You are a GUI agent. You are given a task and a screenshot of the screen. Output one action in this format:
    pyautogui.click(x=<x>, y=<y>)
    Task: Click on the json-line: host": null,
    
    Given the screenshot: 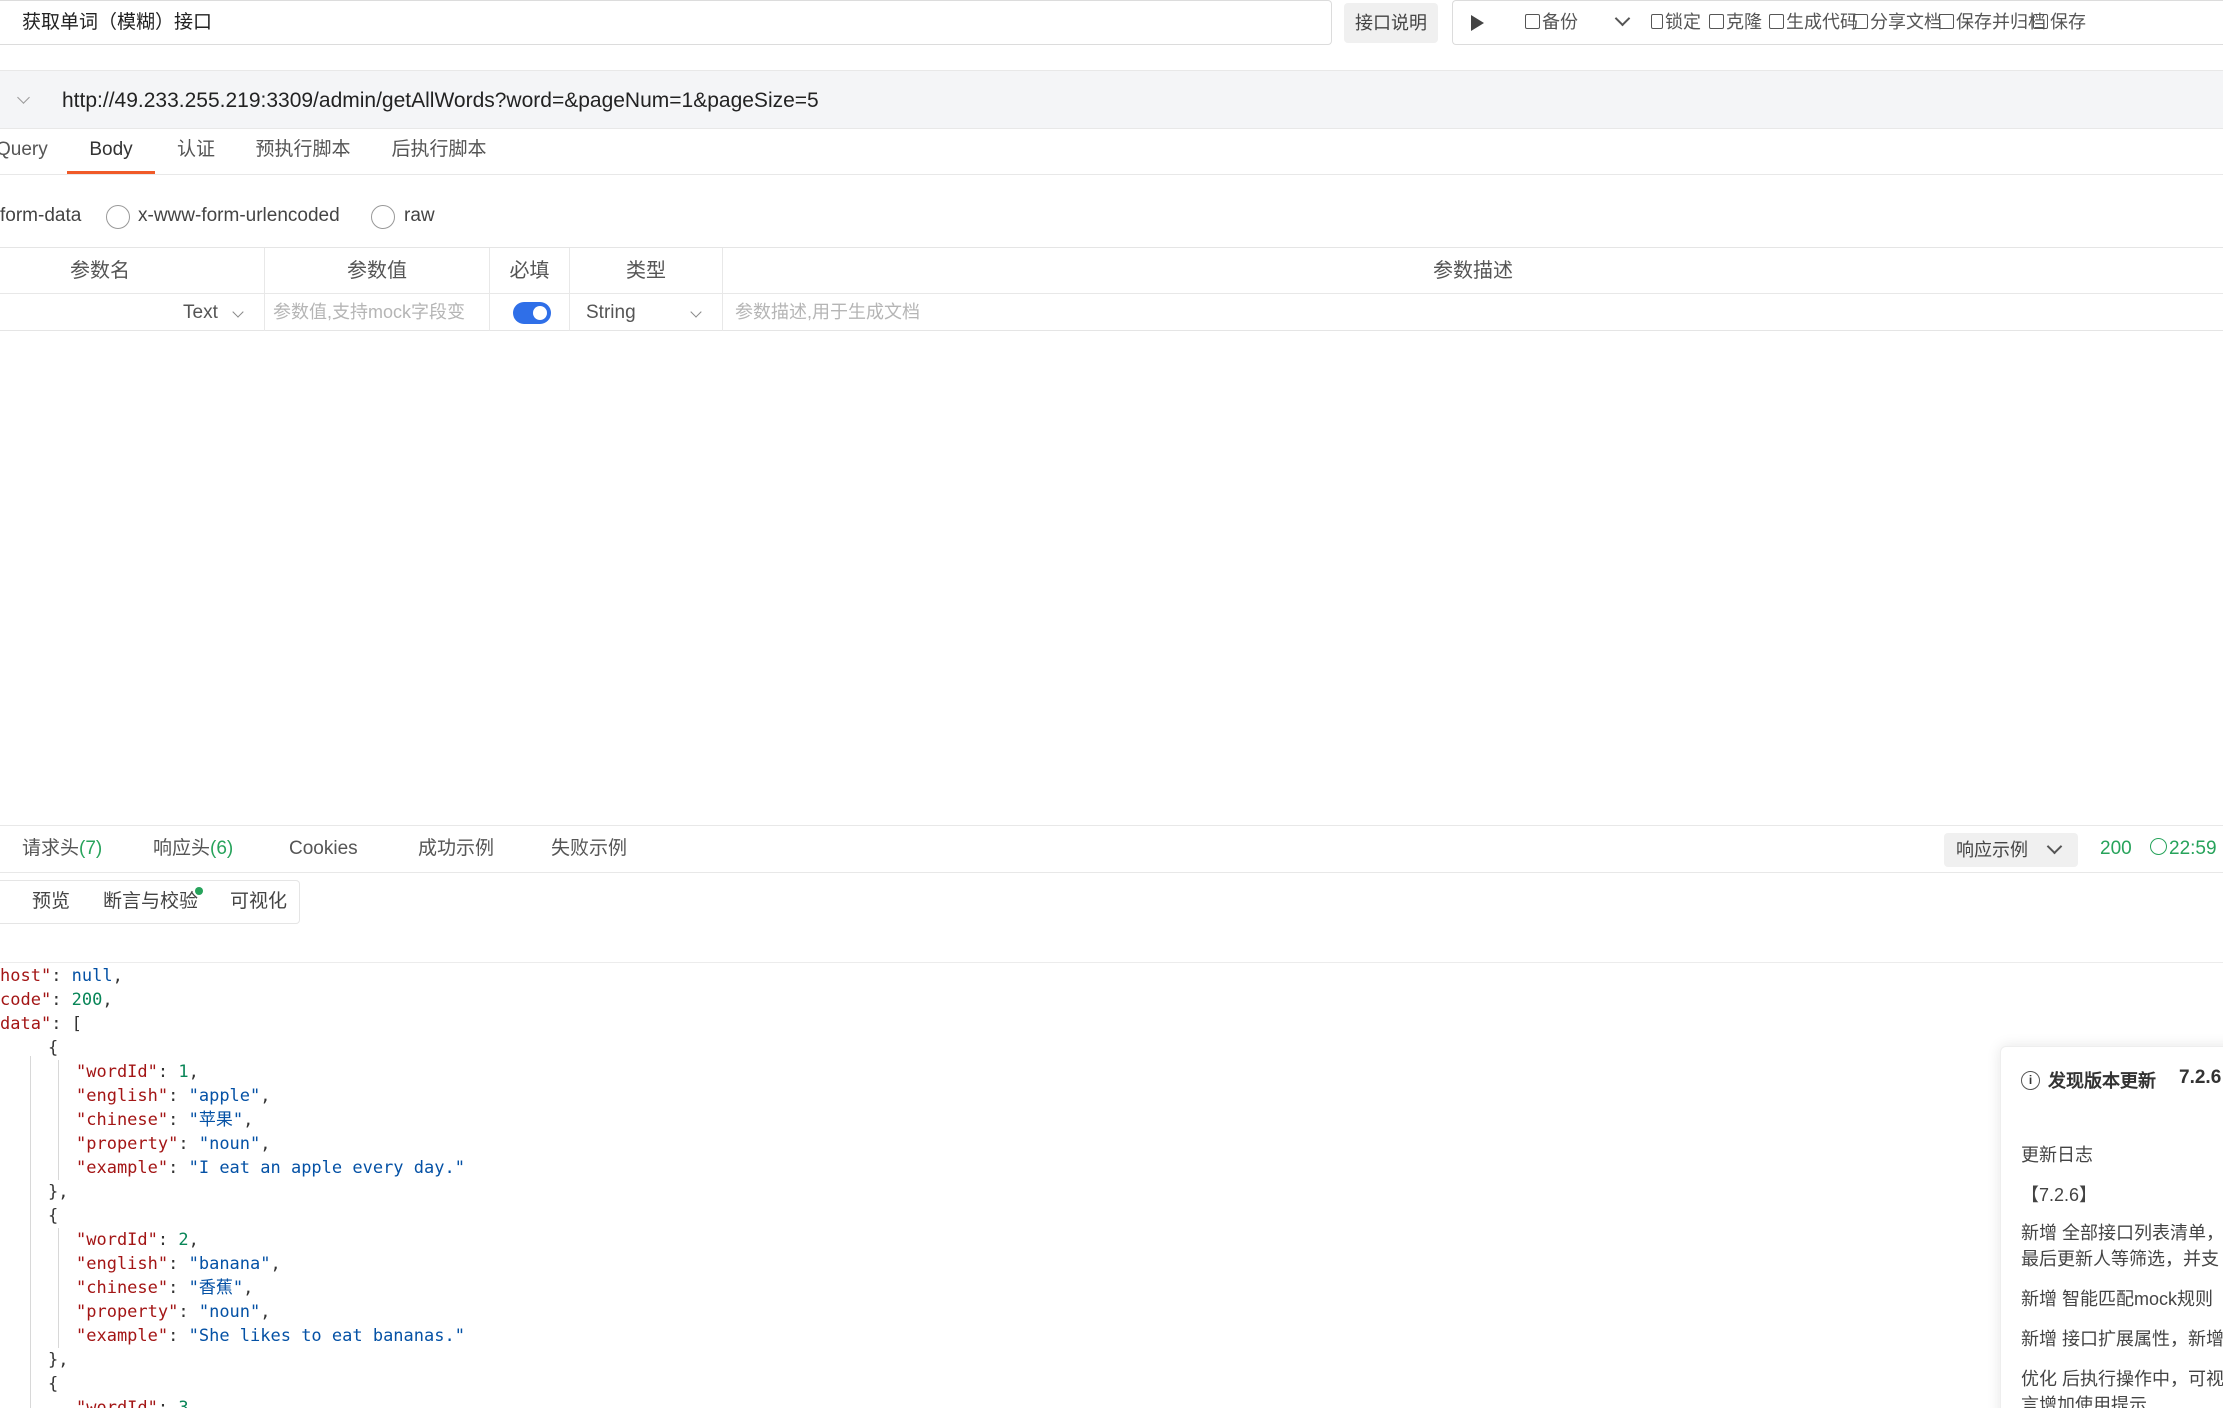 What is the action you would take?
    pyautogui.click(x=61, y=976)
    